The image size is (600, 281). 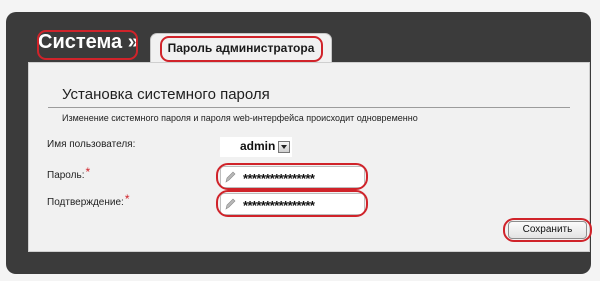 What do you see at coordinates (292, 203) in the screenshot?
I see `confirm-highlight` at bounding box center [292, 203].